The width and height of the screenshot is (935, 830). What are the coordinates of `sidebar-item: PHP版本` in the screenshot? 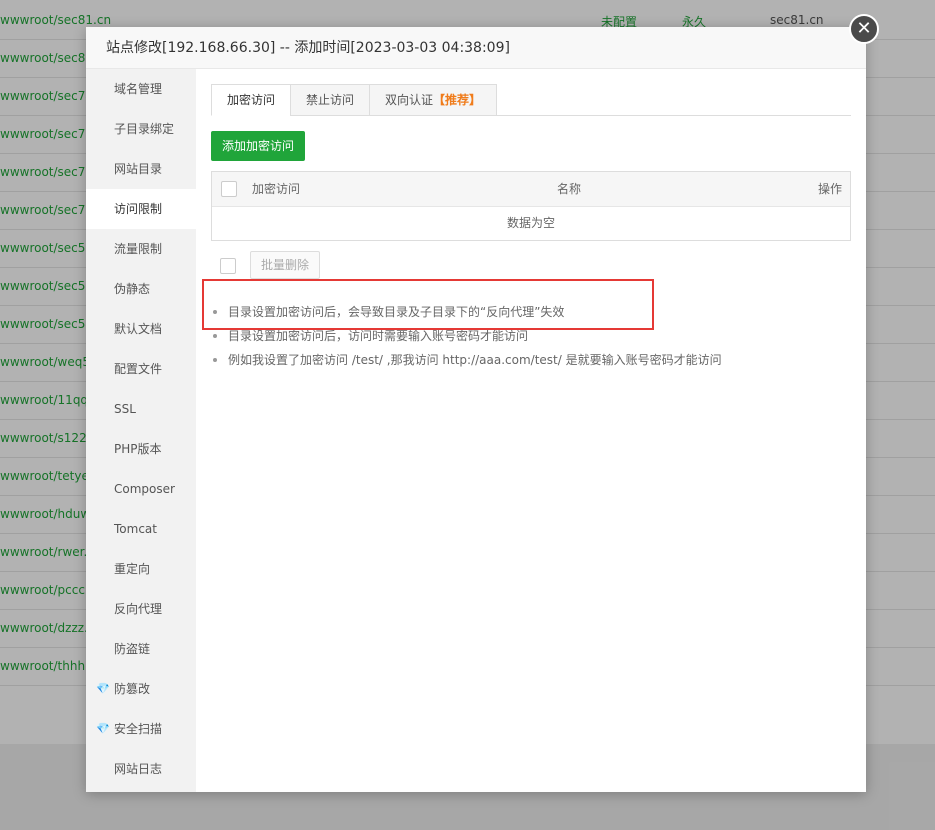 It's located at (141, 449).